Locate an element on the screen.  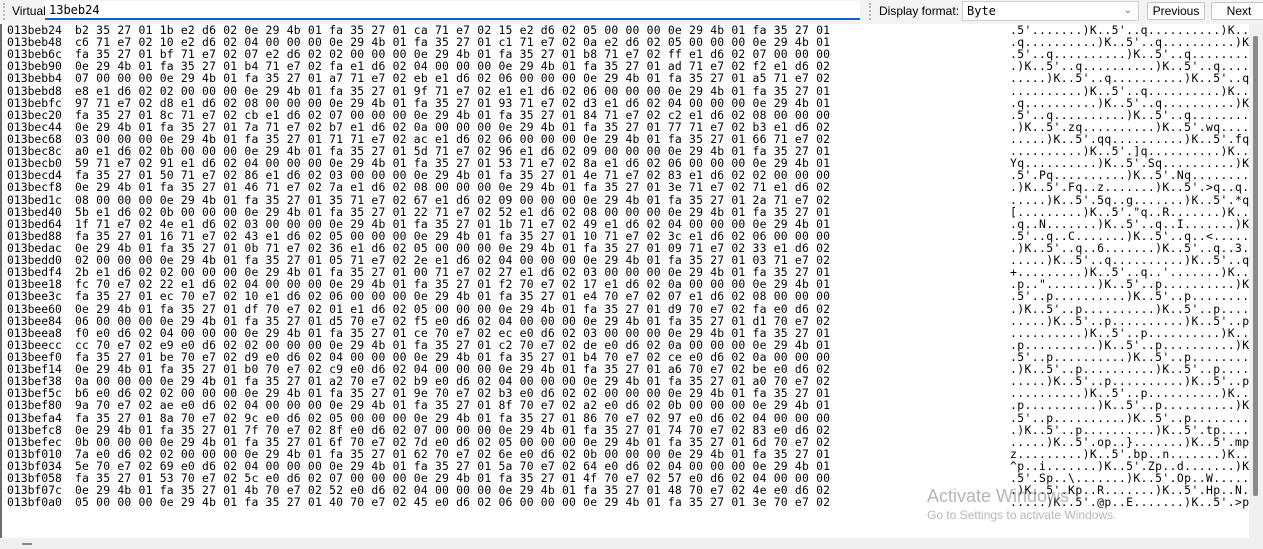
row-address: 013bef80 is located at coordinates (34, 405).